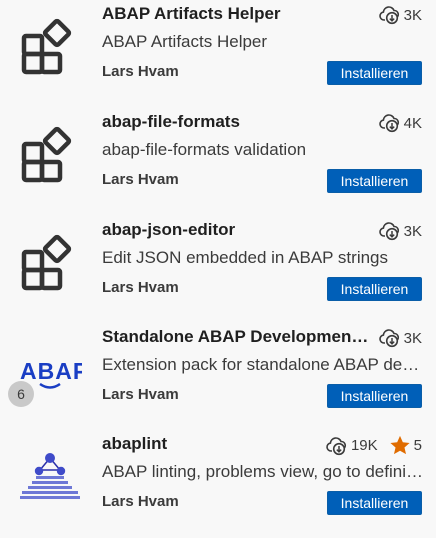  Describe the element at coordinates (204, 149) in the screenshot. I see `extension-description: abap-file-formats validation` at that location.